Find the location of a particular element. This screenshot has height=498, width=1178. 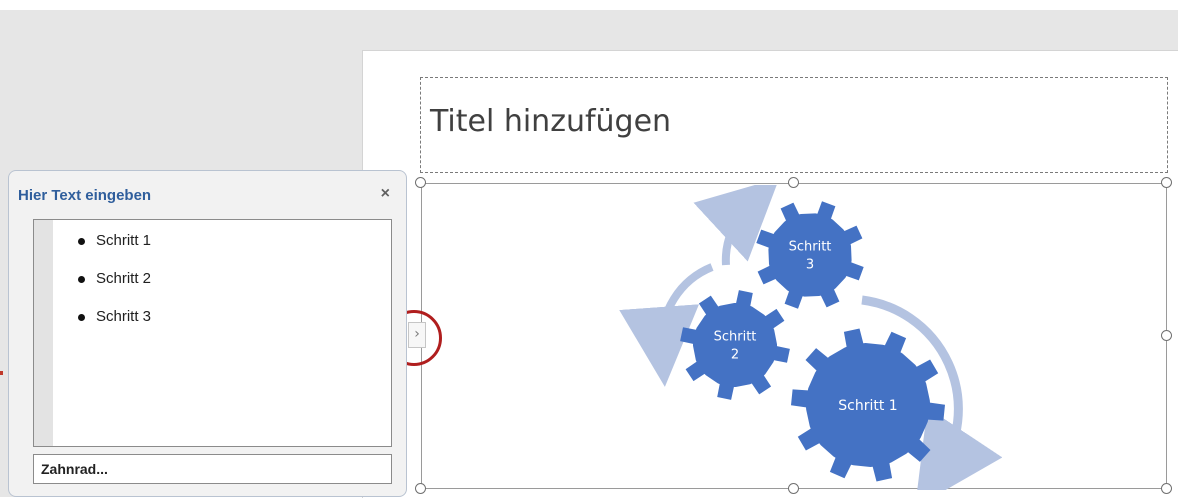

resize-handle-bottom-left is located at coordinates (420, 488).